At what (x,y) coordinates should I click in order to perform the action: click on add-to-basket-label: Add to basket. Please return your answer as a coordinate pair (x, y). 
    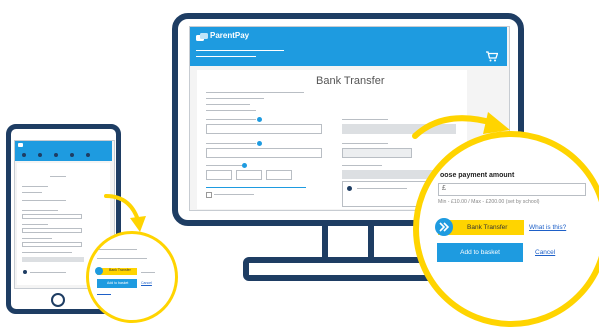
    Looking at the image, I should click on (118, 283).